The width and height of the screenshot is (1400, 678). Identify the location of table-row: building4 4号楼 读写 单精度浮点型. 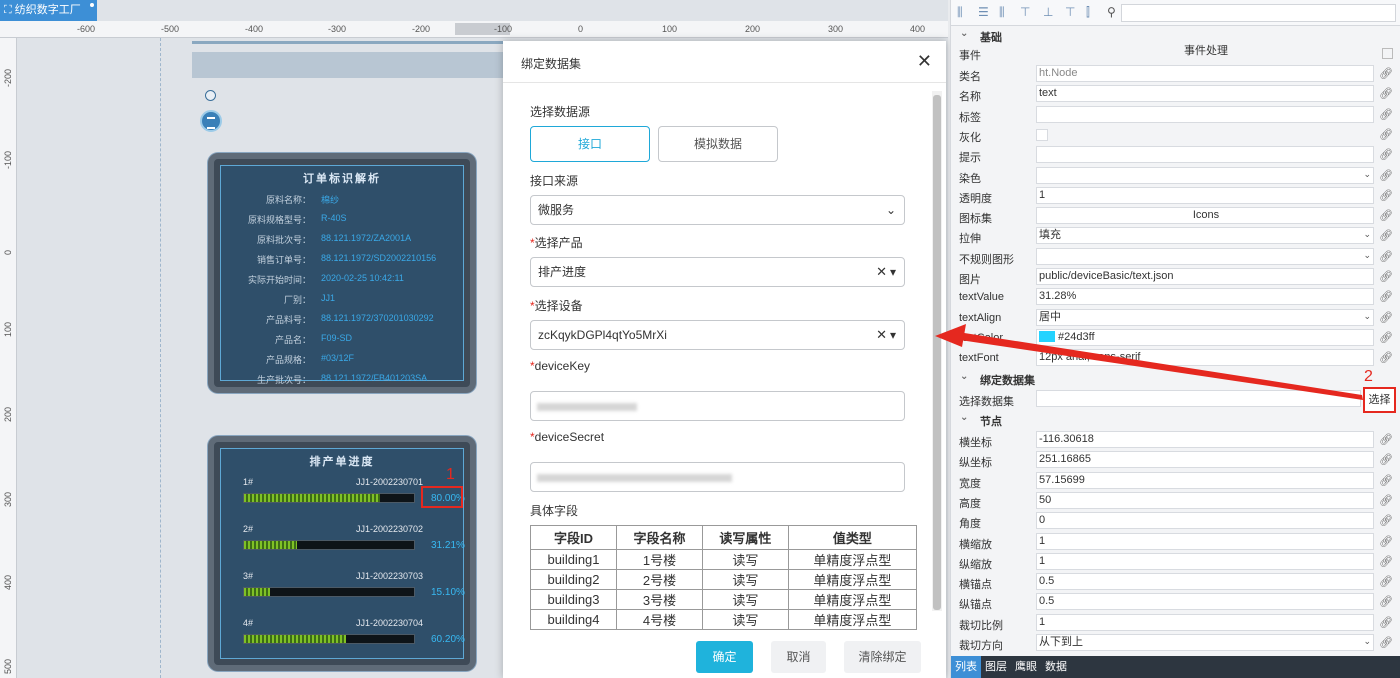
(724, 619).